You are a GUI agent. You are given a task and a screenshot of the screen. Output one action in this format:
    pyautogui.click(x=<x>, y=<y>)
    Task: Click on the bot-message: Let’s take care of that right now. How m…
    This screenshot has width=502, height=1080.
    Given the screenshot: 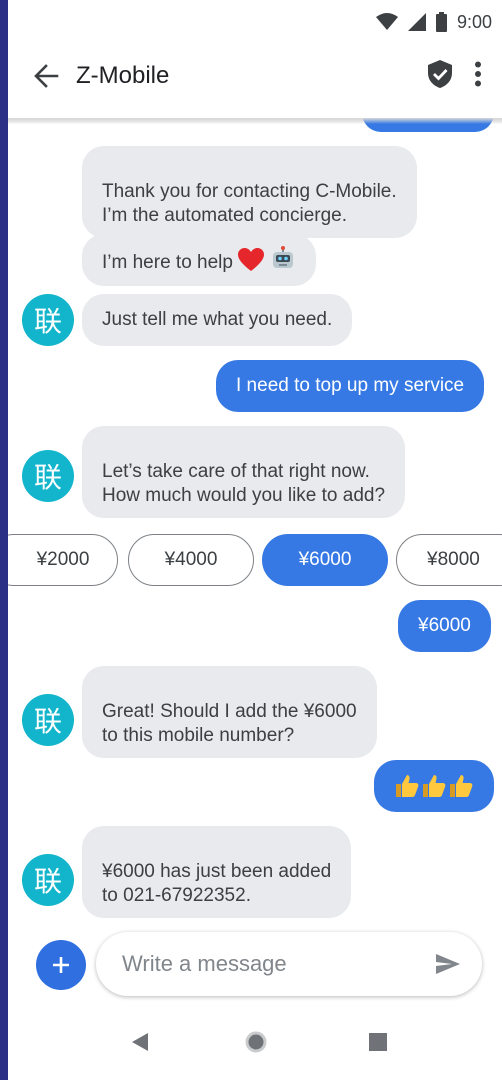 What is the action you would take?
    pyautogui.click(x=244, y=472)
    